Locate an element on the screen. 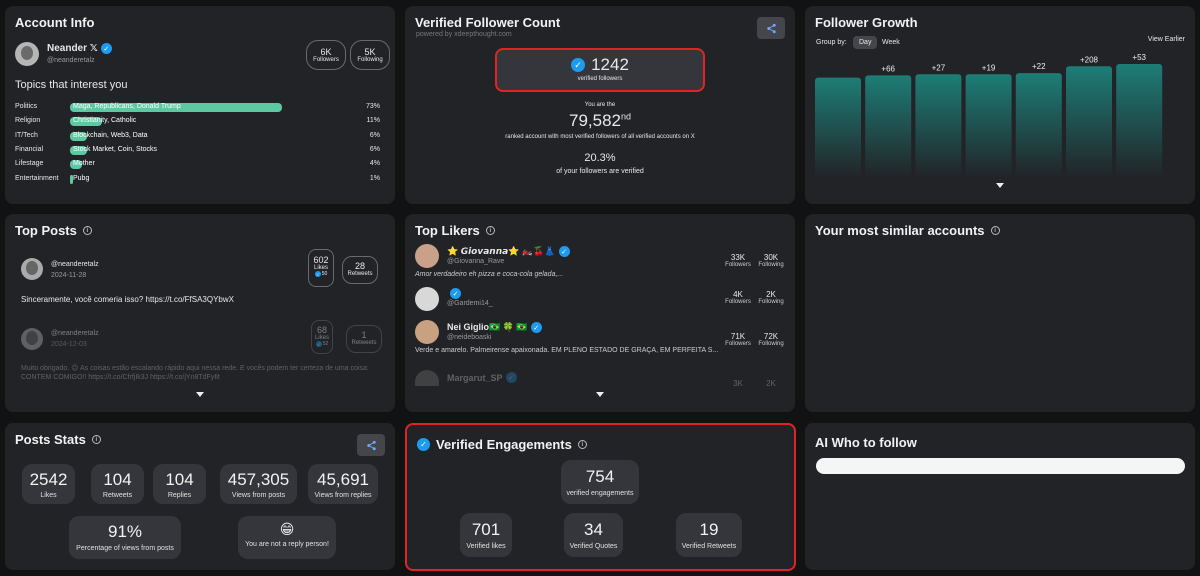  topic-row: Financial Stock Market, Coin, Stocks 6% is located at coordinates (200, 151).